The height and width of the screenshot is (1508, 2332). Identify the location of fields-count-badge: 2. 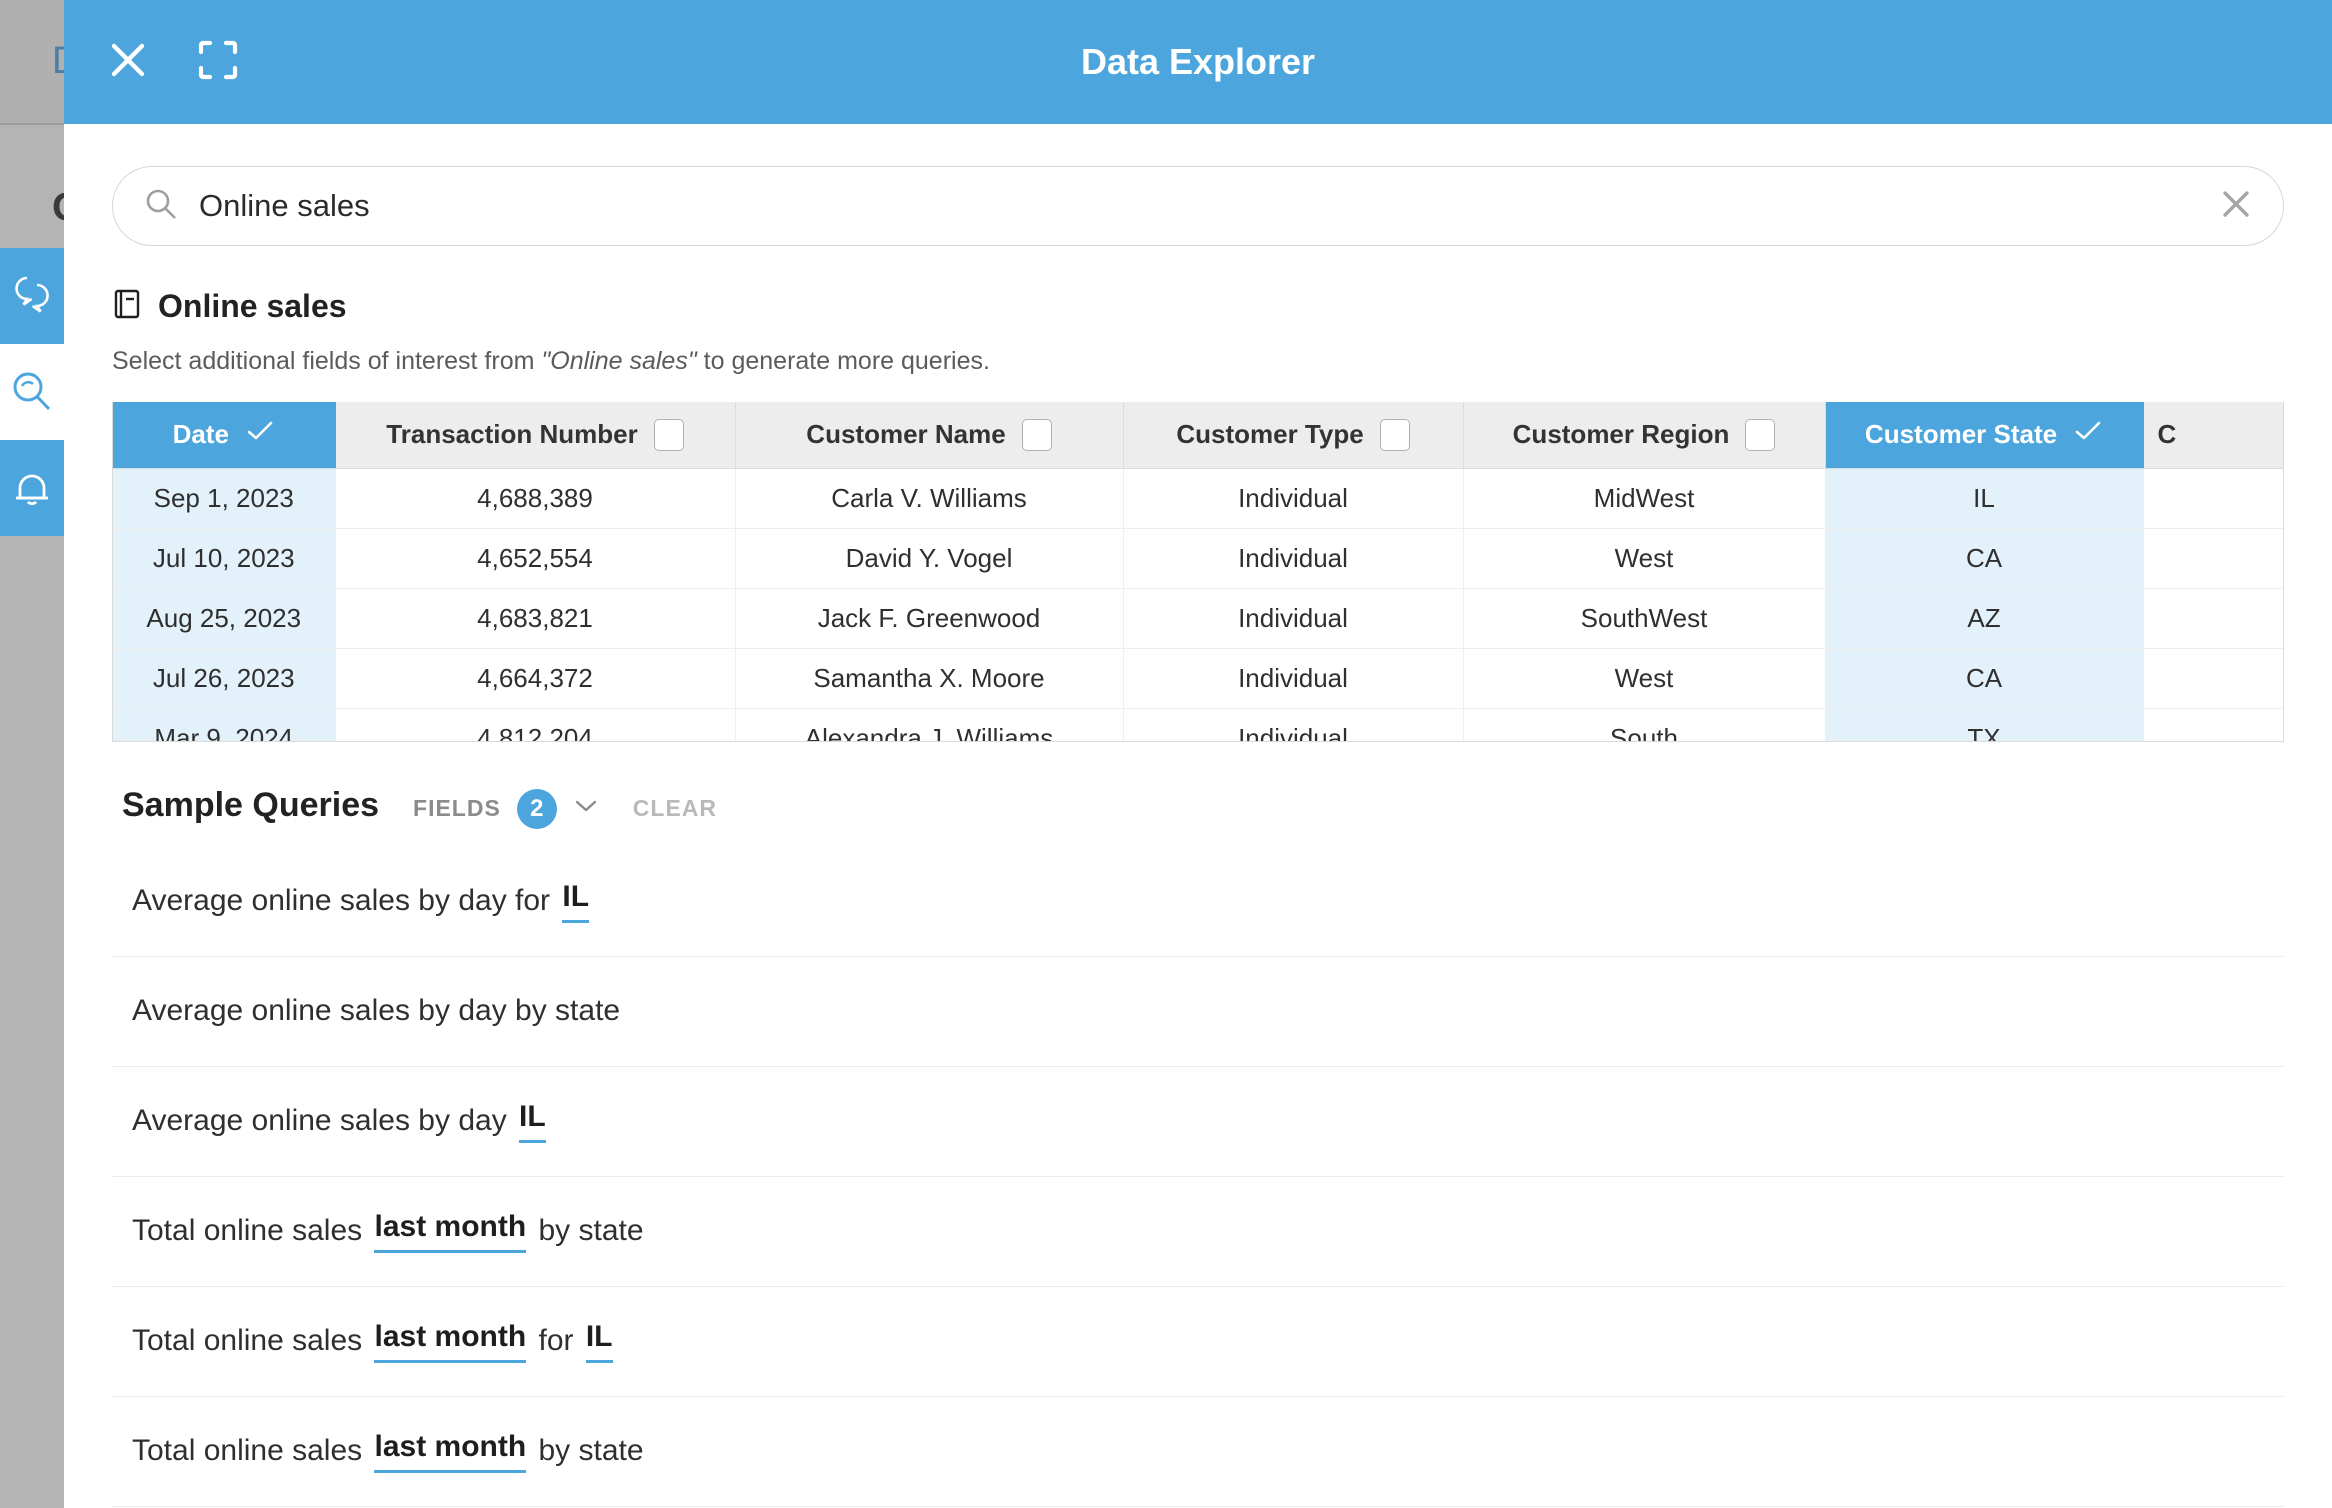
(536, 808).